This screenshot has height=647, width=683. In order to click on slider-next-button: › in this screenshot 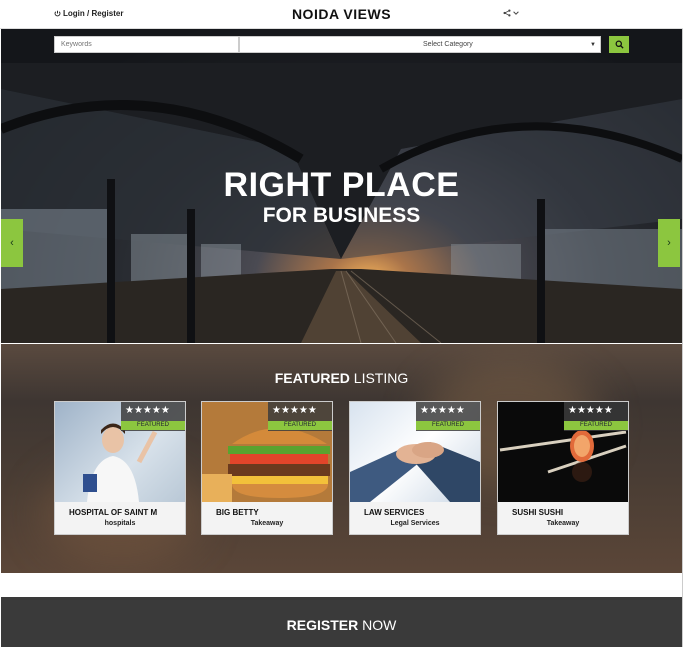, I will do `click(669, 243)`.